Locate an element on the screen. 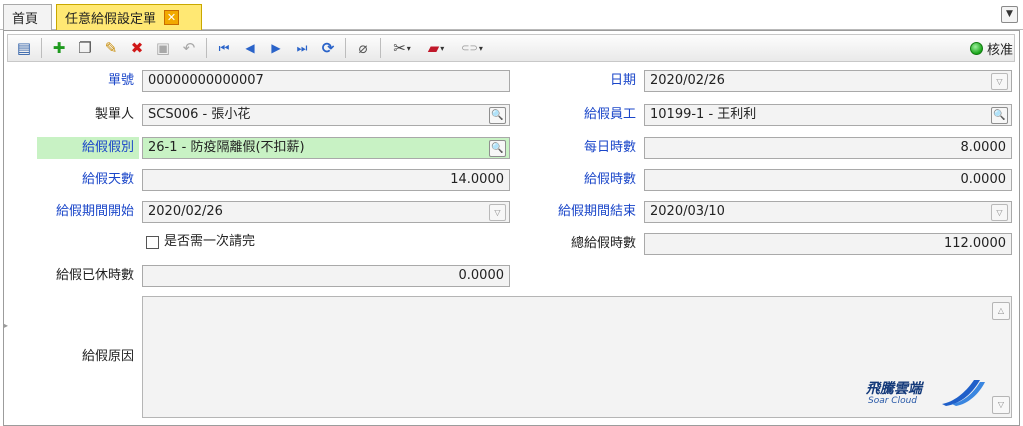 This screenshot has width=1023, height=426. soar-cloud-logo: 飛騰雲端 Soar Cloud is located at coordinates (927, 394).